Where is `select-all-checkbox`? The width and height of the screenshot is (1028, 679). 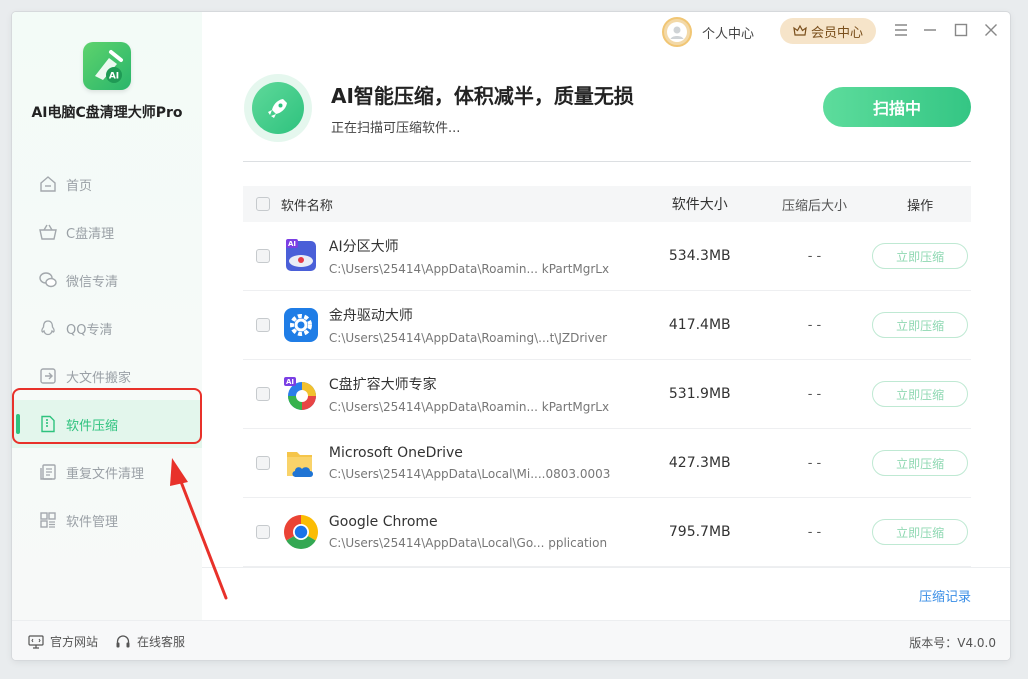 select-all-checkbox is located at coordinates (262, 204).